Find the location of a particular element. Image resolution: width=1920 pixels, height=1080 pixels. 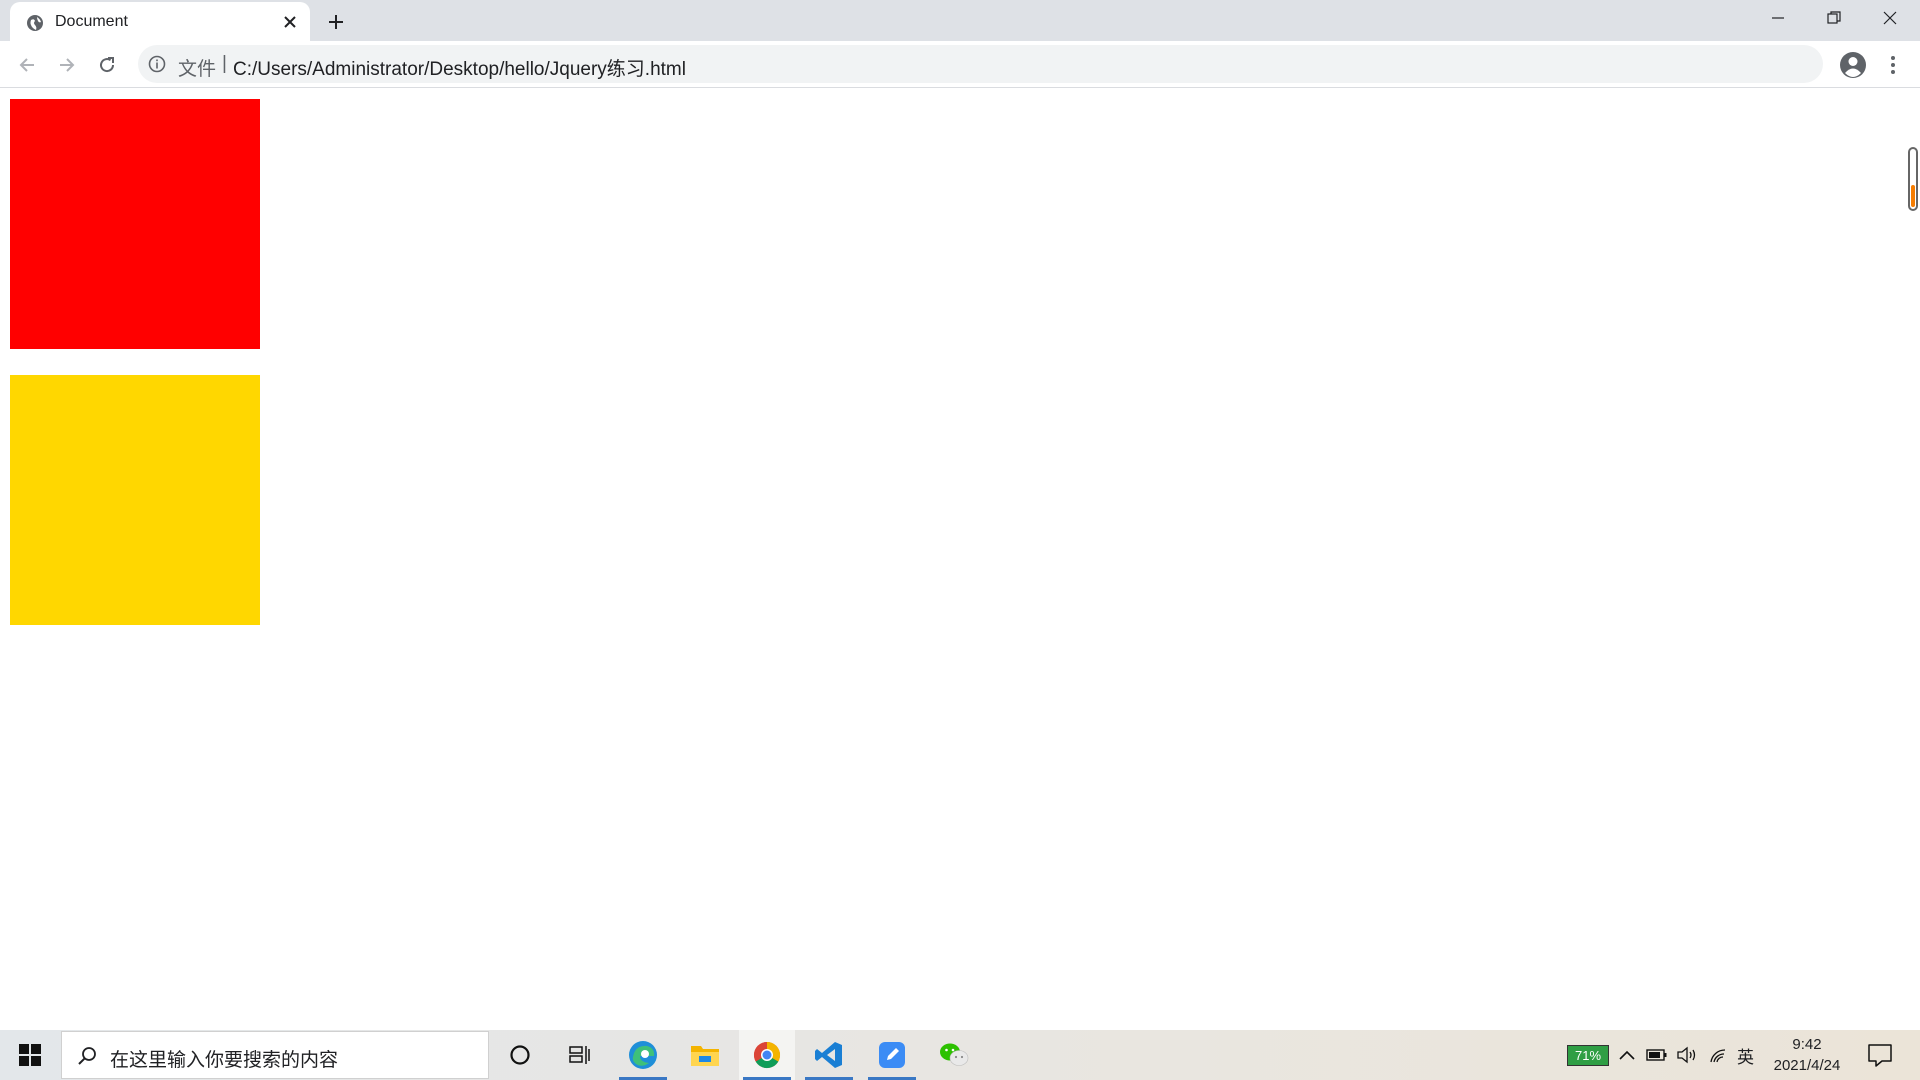

minimize-icon is located at coordinates (1778, 18).